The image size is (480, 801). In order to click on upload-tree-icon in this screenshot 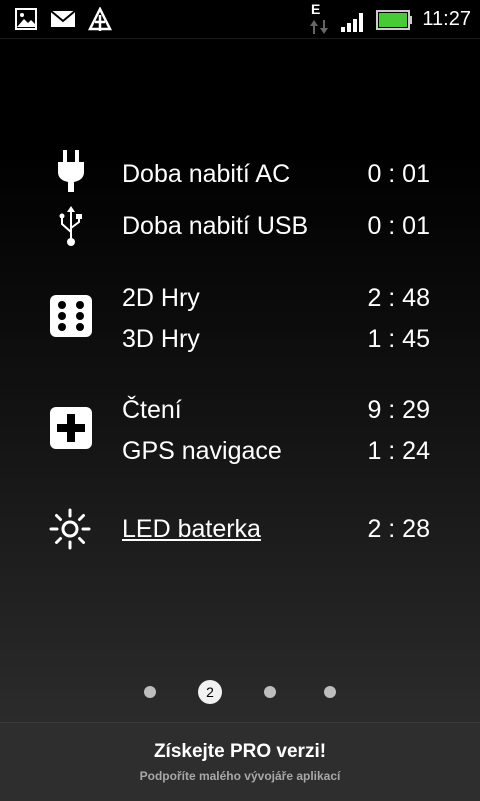, I will do `click(100, 19)`.